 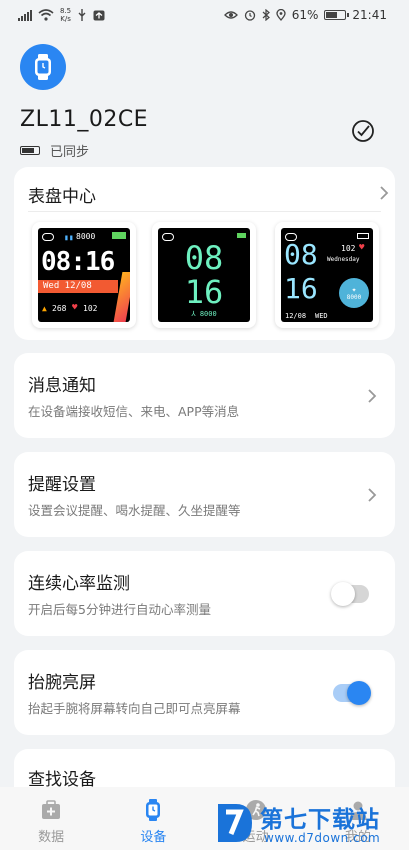 I want to click on net-speed: 8.5 K/s, so click(x=65, y=15).